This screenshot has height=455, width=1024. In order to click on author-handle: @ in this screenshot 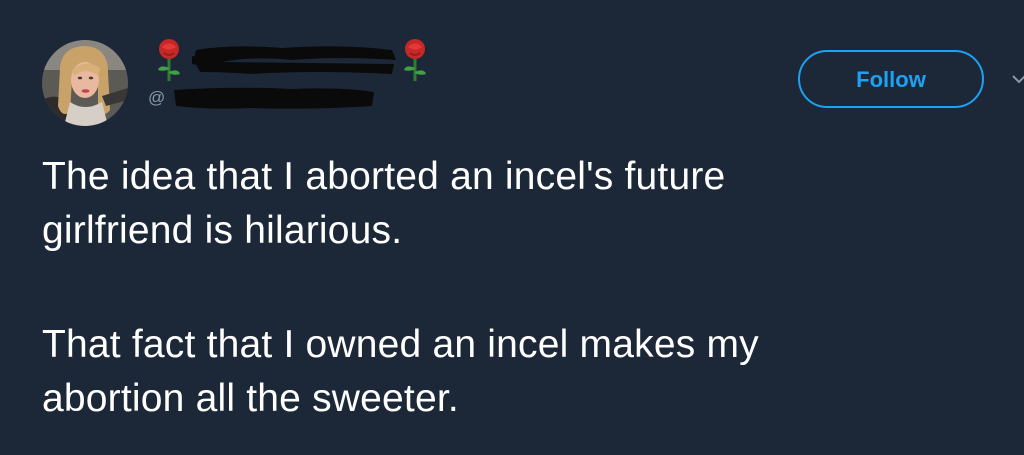, I will do `click(266, 99)`.